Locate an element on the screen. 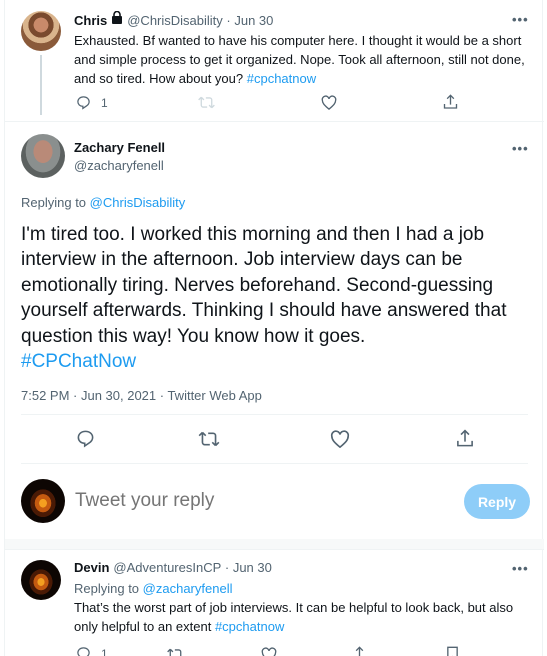 This screenshot has height=656, width=547. bookmark-button is located at coordinates (452, 651).